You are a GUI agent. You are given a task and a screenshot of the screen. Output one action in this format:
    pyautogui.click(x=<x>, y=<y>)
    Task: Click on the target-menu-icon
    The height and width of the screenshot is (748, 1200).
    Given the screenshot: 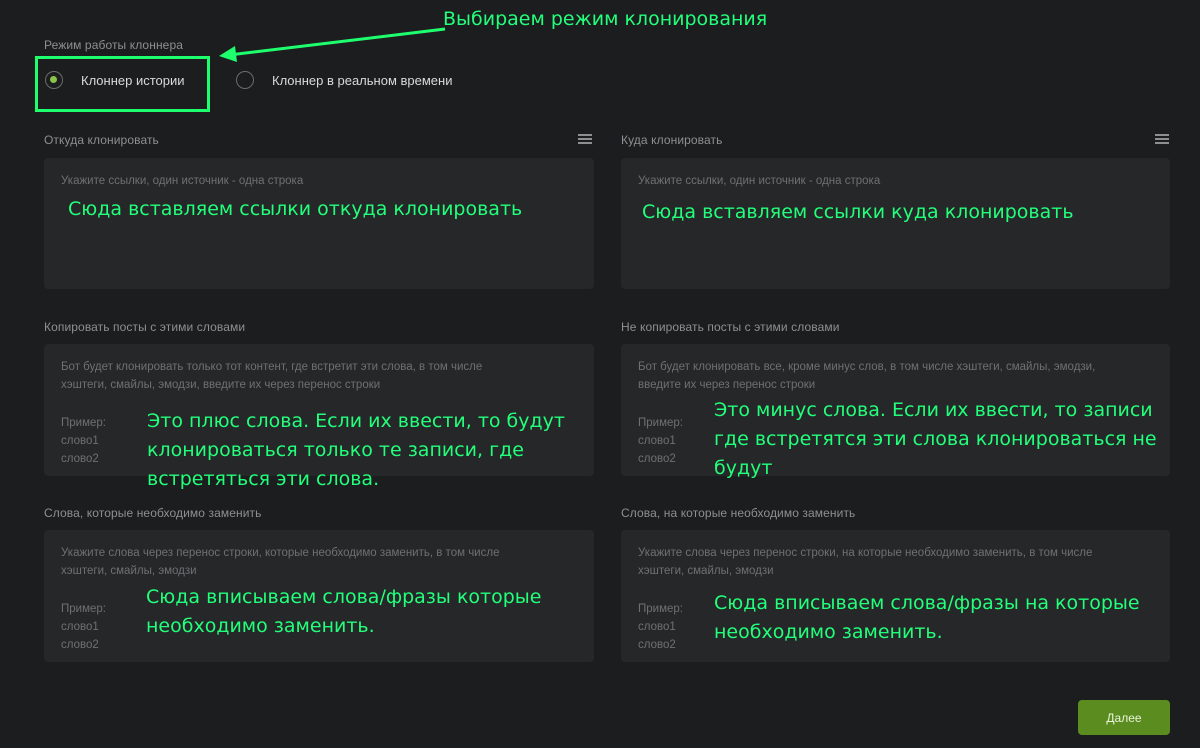 What is the action you would take?
    pyautogui.click(x=1162, y=139)
    